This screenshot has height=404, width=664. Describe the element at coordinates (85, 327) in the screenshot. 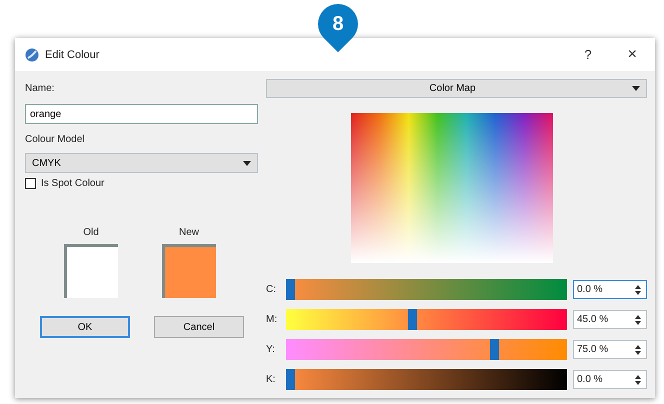

I see `ok-button: OK` at that location.